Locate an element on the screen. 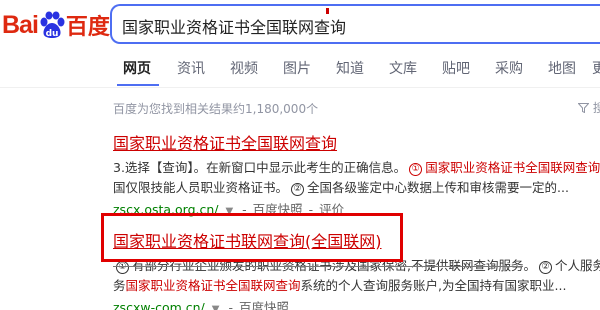 Image resolution: width=600 pixels, height=310 pixels. tab-images: 图片 is located at coordinates (297, 68).